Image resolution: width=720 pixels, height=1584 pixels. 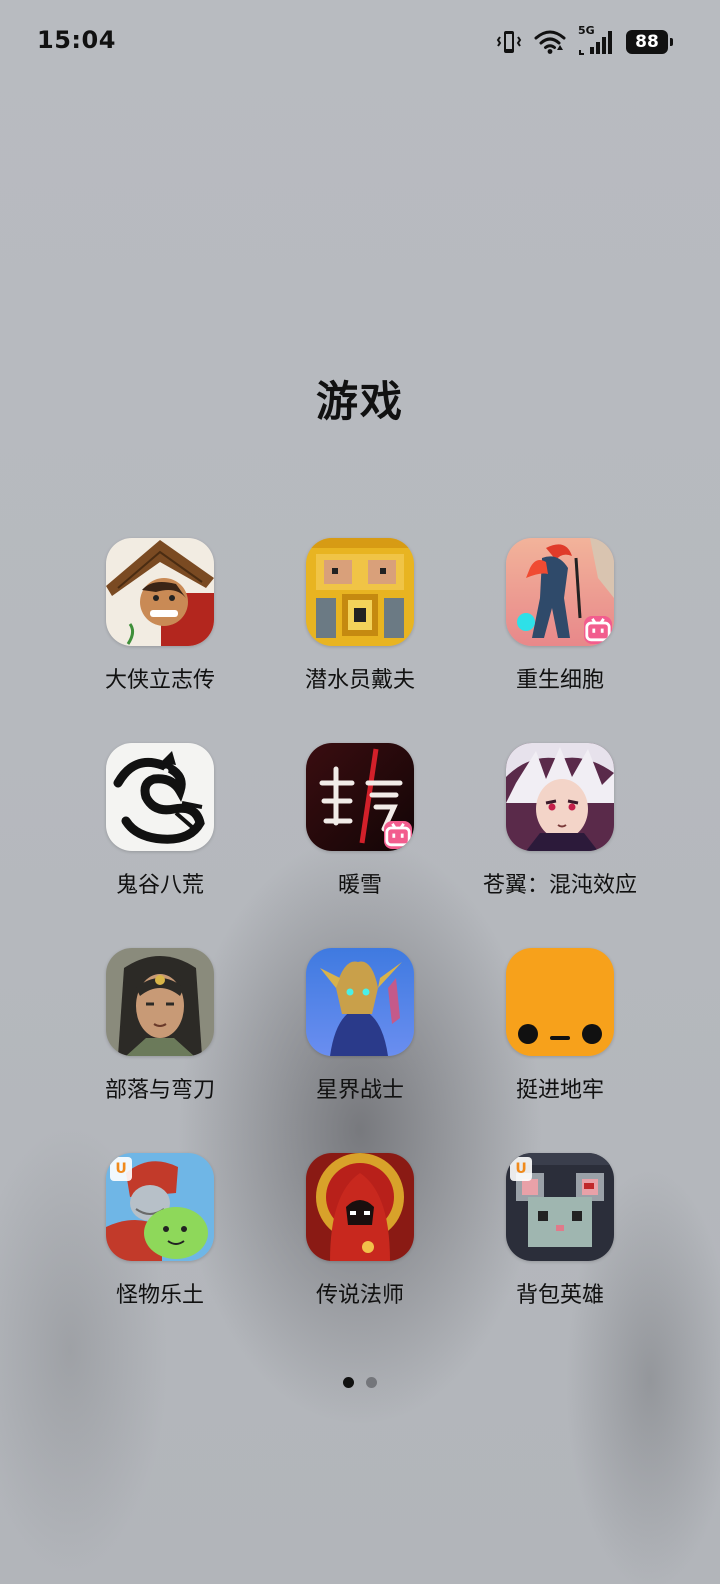 I want to click on app-warm-snow: 暖雪, so click(x=360, y=845).